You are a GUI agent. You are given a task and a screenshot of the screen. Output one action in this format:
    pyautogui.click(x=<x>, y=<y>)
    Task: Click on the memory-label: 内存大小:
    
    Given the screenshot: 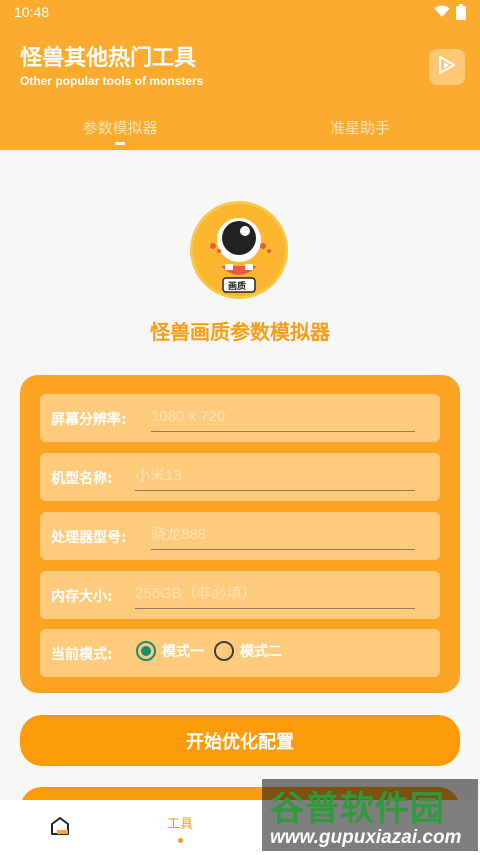 What is the action you would take?
    pyautogui.click(x=82, y=597)
    